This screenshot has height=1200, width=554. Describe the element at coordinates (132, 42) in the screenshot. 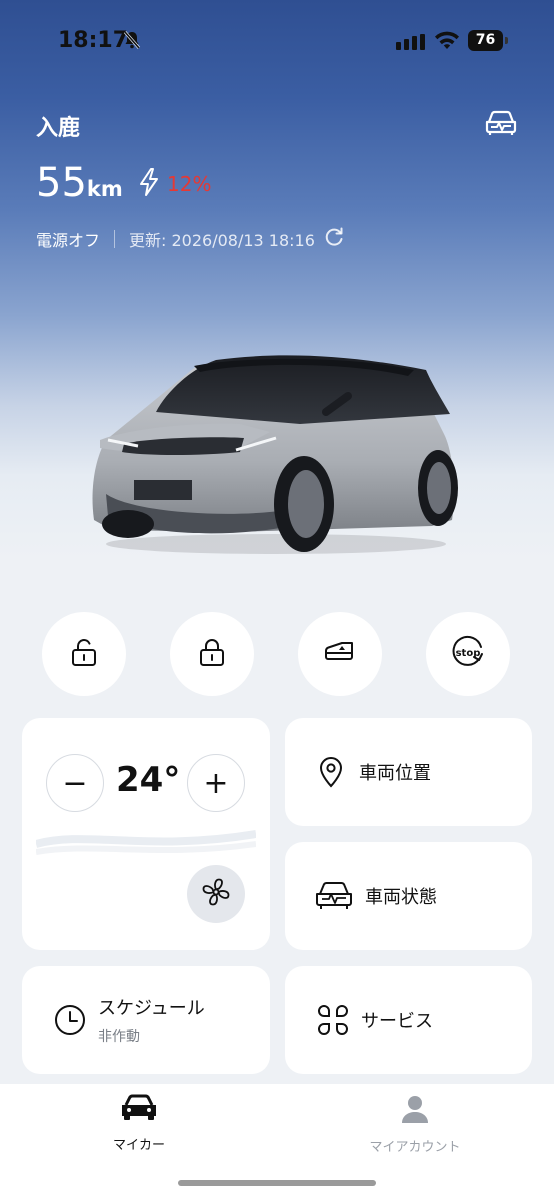

I see `silent-bell-icon` at that location.